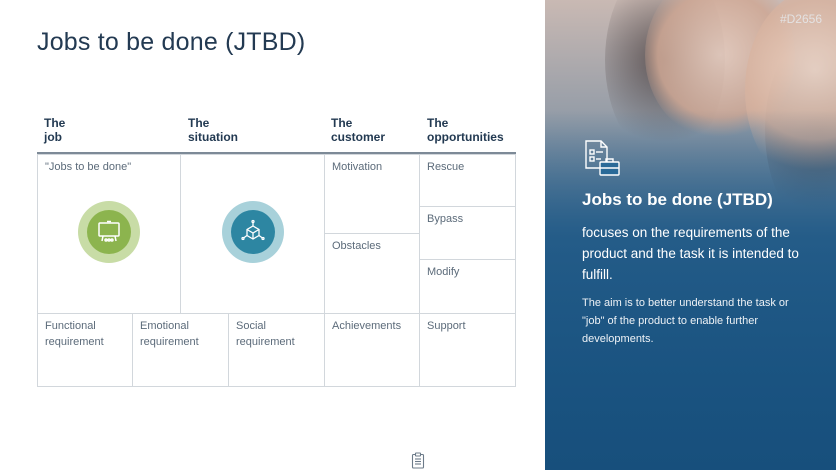  I want to click on cell-functional-requirement: Functional requirement, so click(85, 350).